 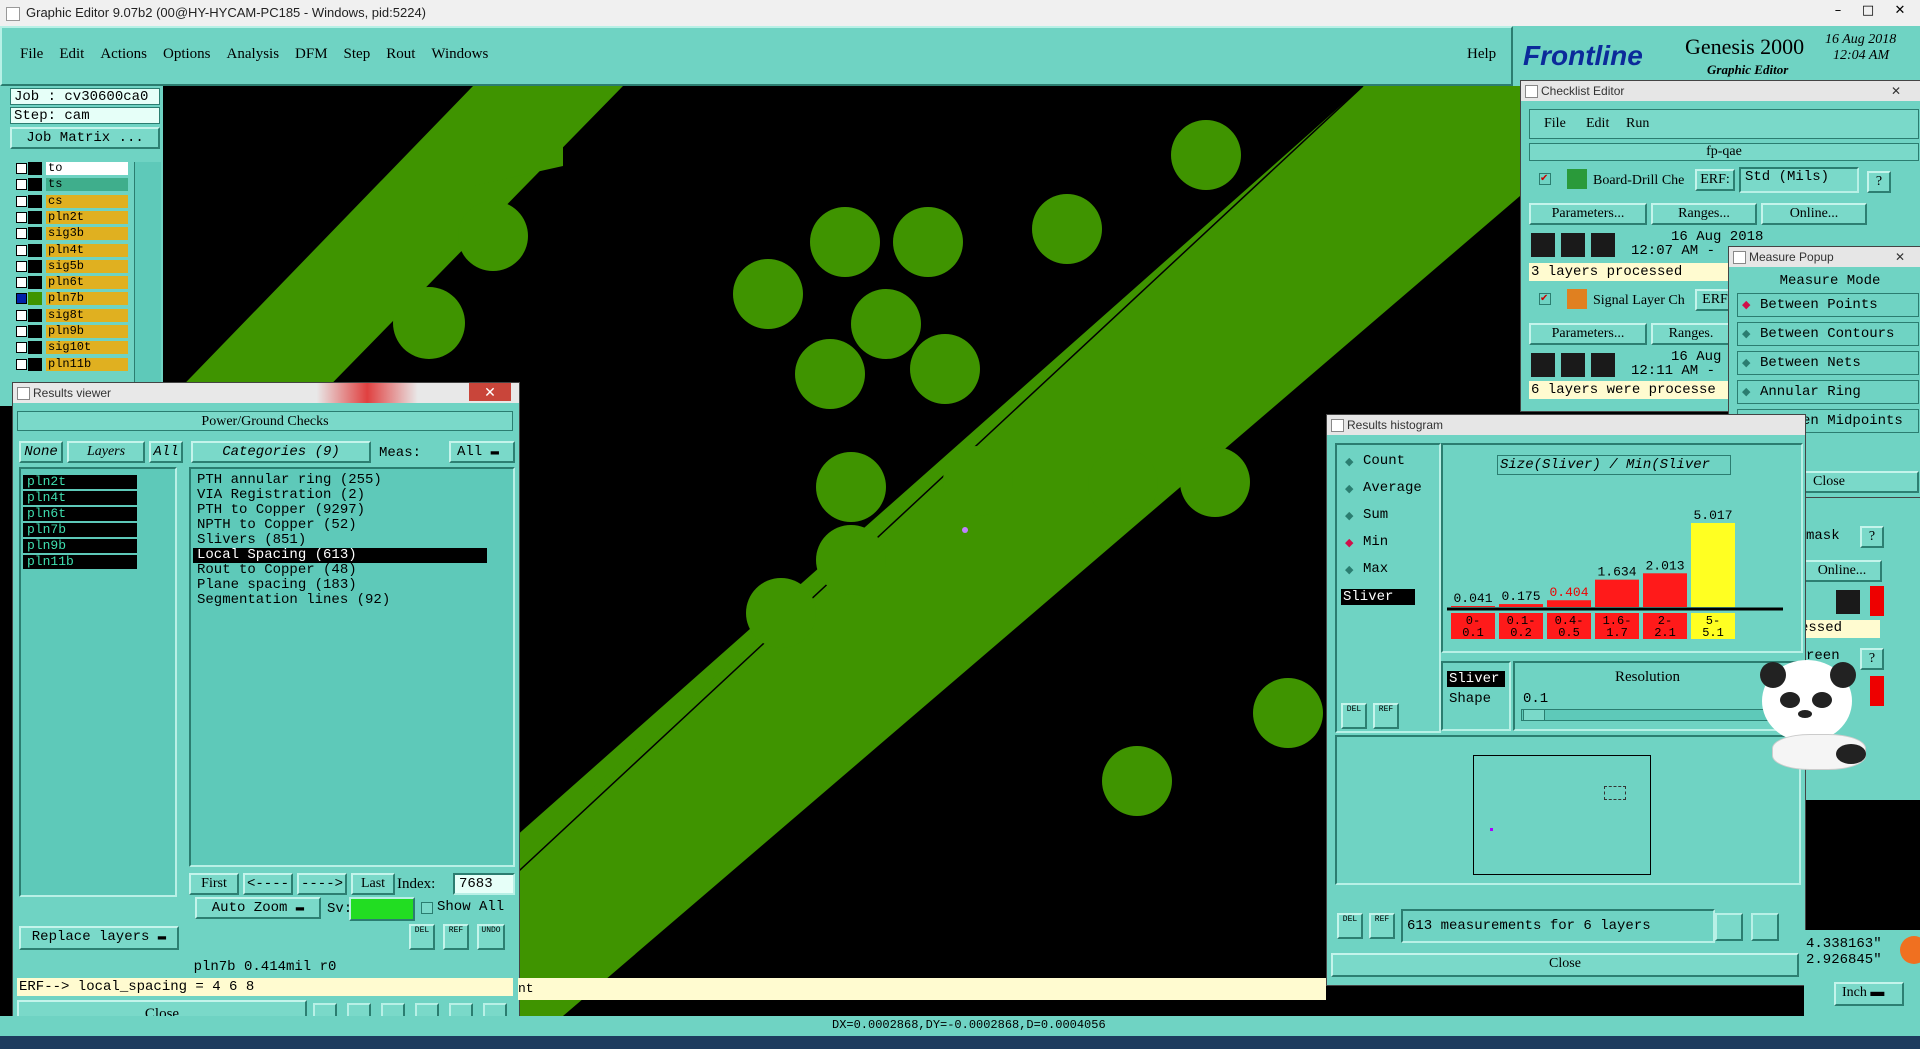 What do you see at coordinates (1354, 716) in the screenshot?
I see `hist-del-button: DEL` at bounding box center [1354, 716].